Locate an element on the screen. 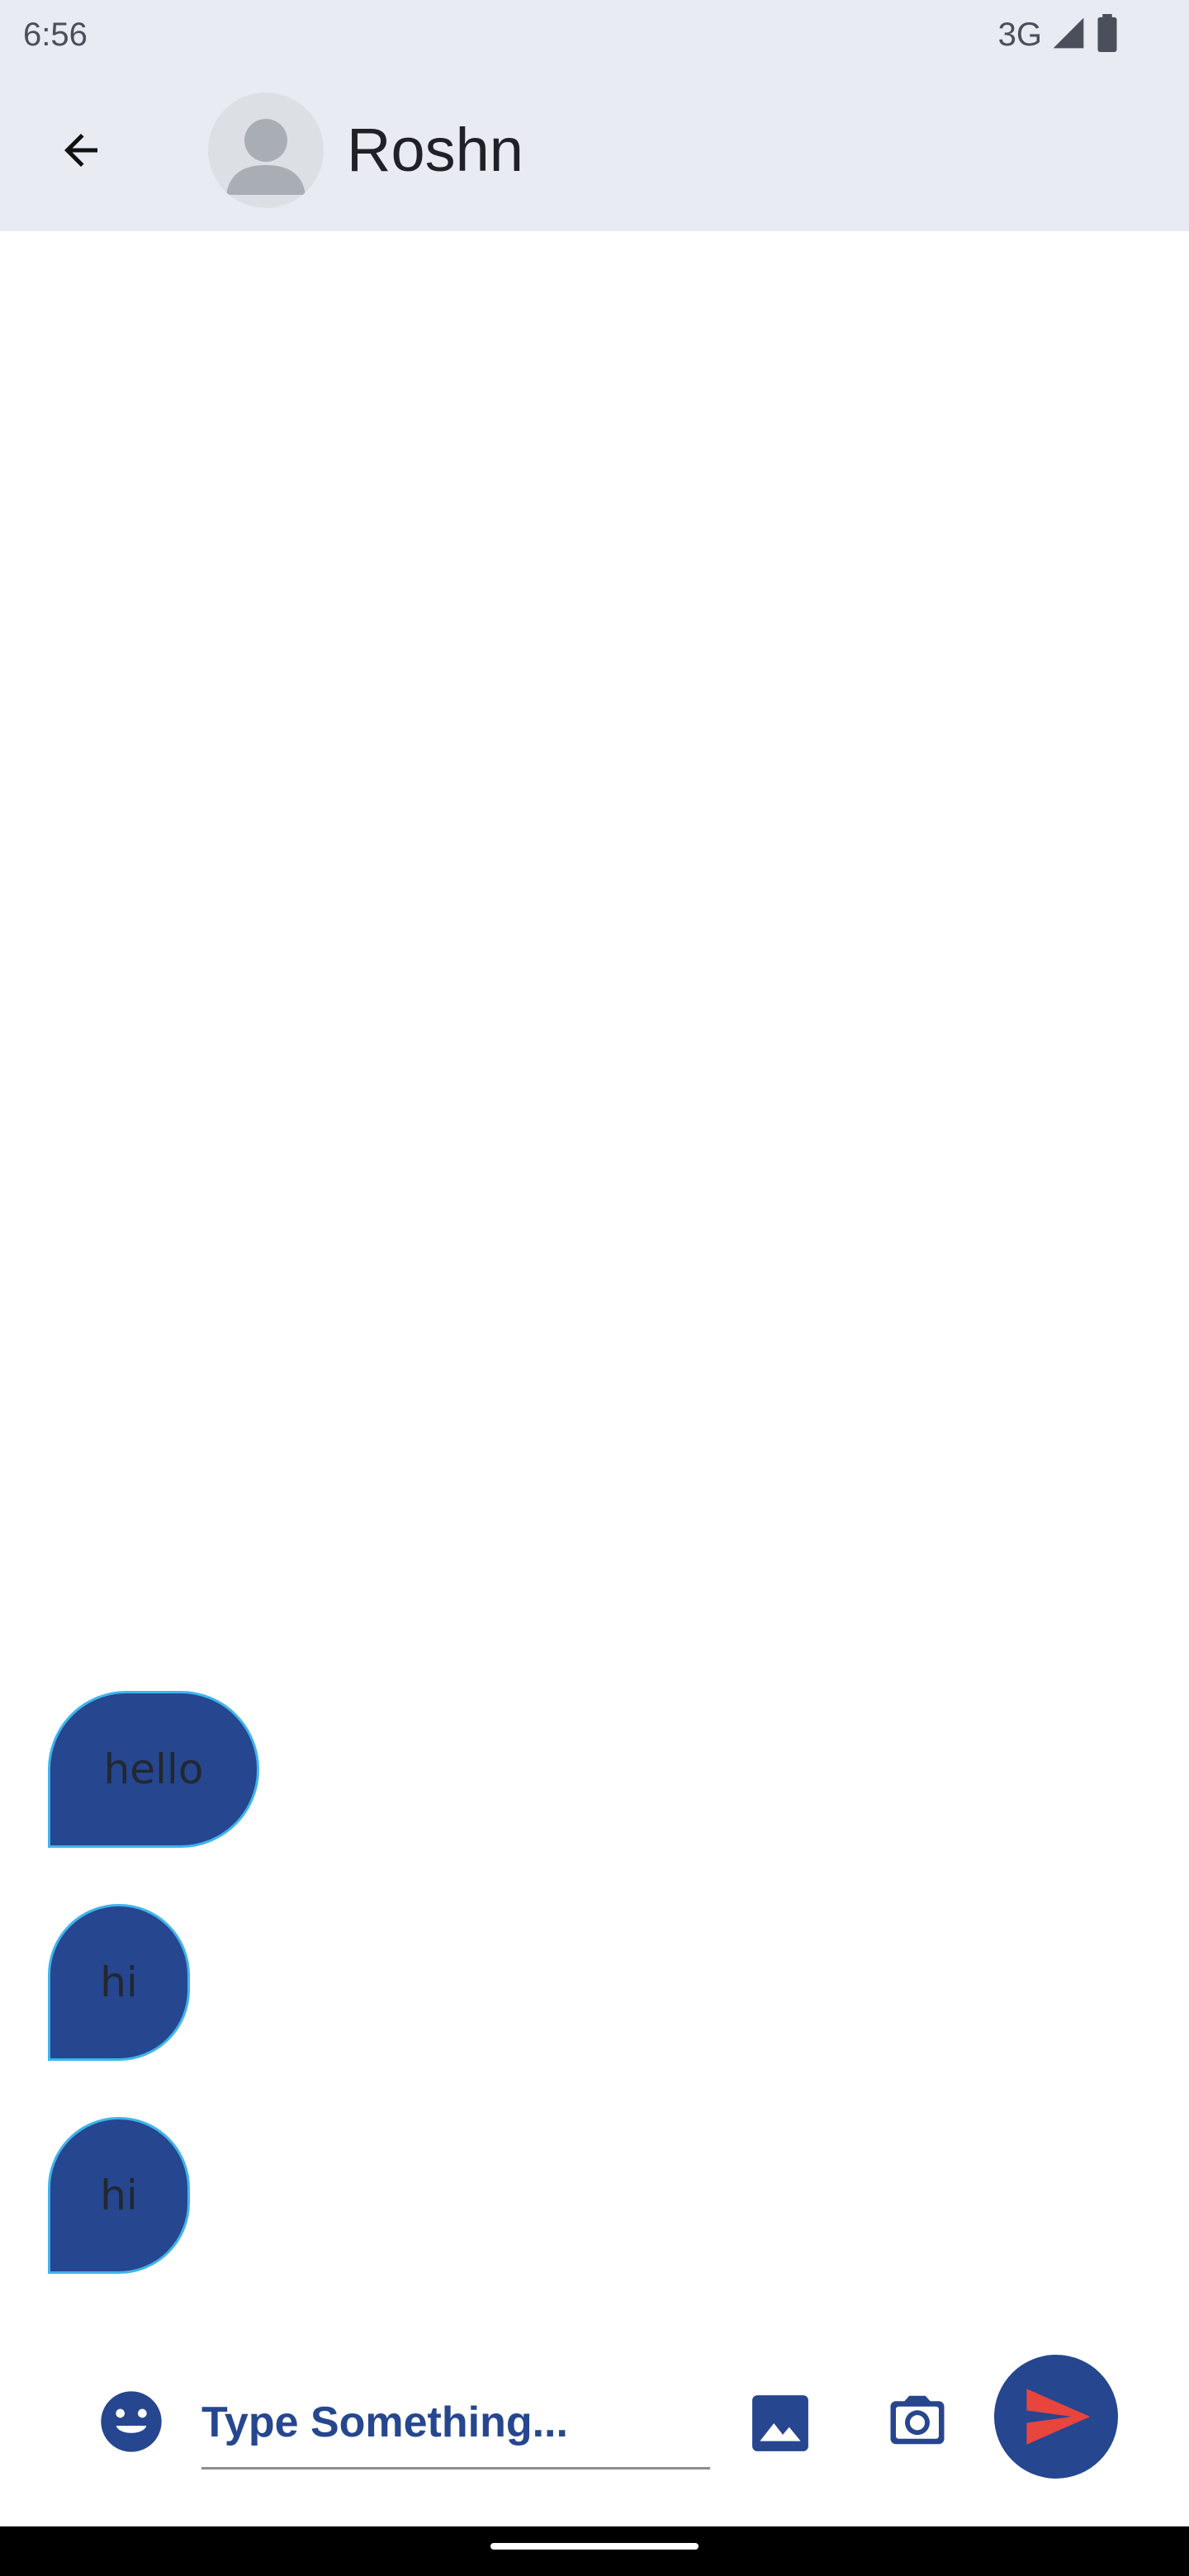 Image resolution: width=1189 pixels, height=2576 pixels. send-button is located at coordinates (1056, 2417).